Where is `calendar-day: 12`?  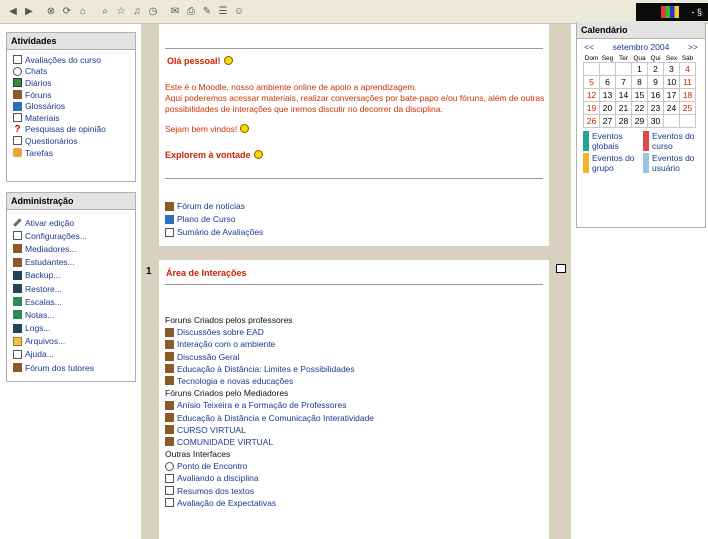
calendar-day: 12 is located at coordinates (591, 95).